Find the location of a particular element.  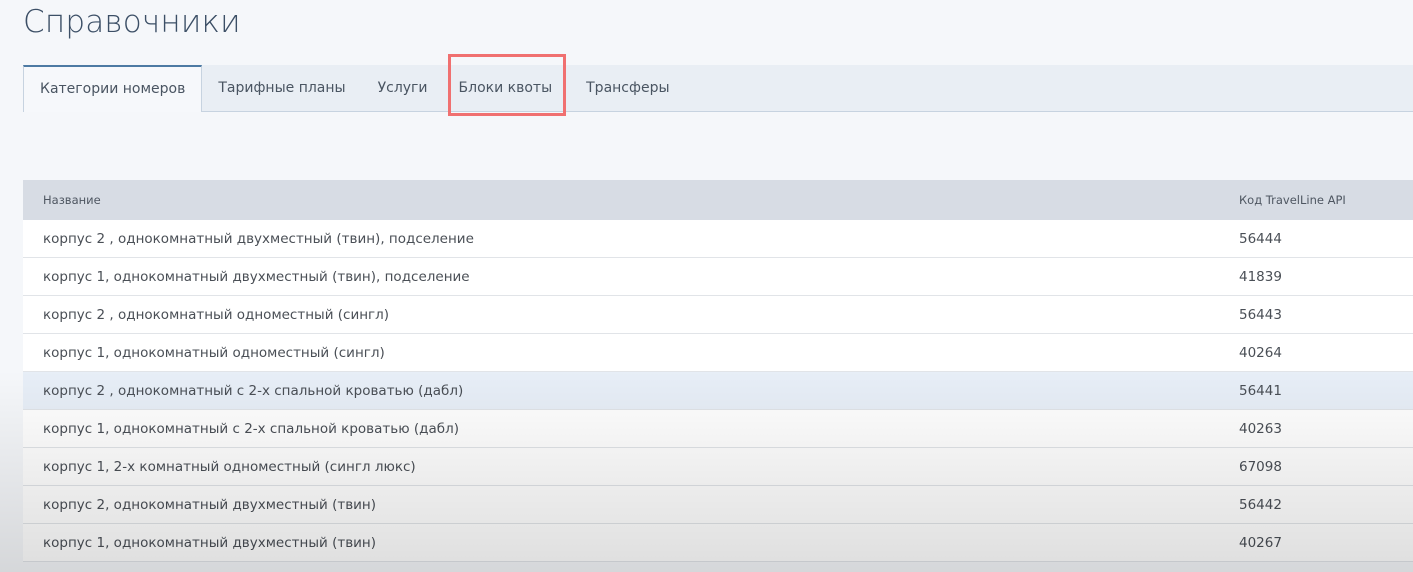

column-header-code: Код TravelLine API is located at coordinates (1326, 200).